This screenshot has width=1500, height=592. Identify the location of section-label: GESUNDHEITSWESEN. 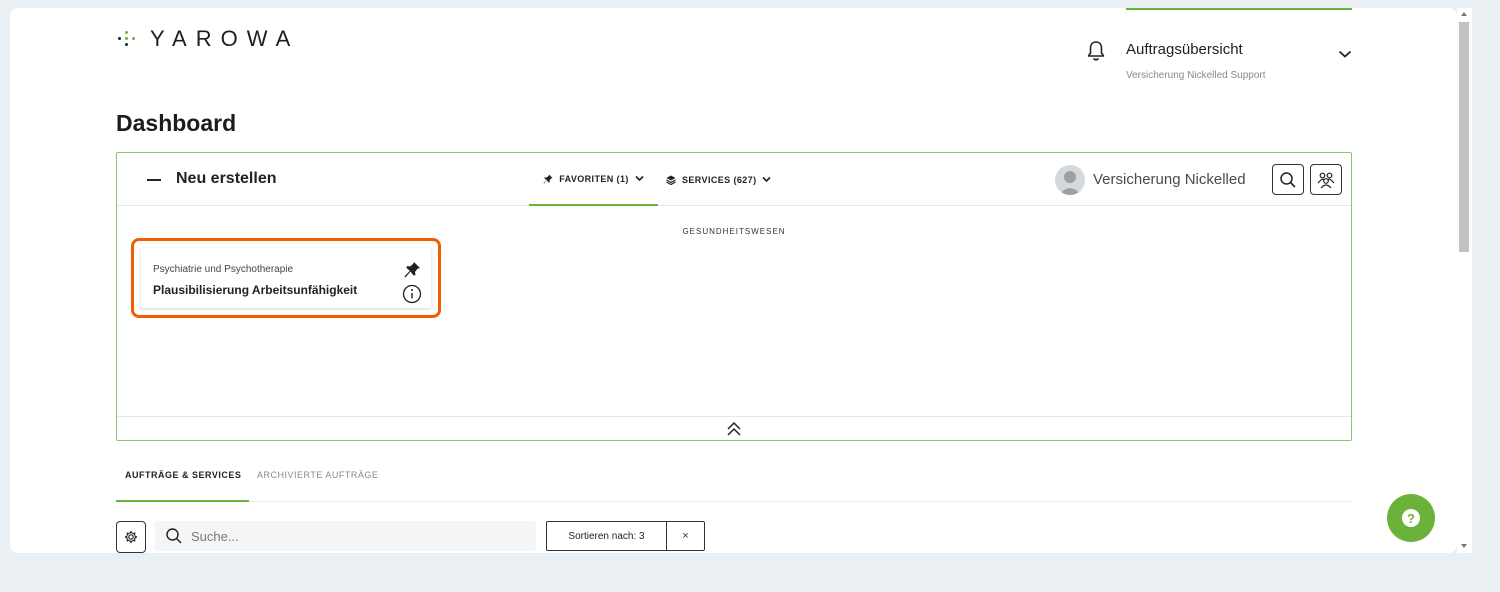
(734, 231).